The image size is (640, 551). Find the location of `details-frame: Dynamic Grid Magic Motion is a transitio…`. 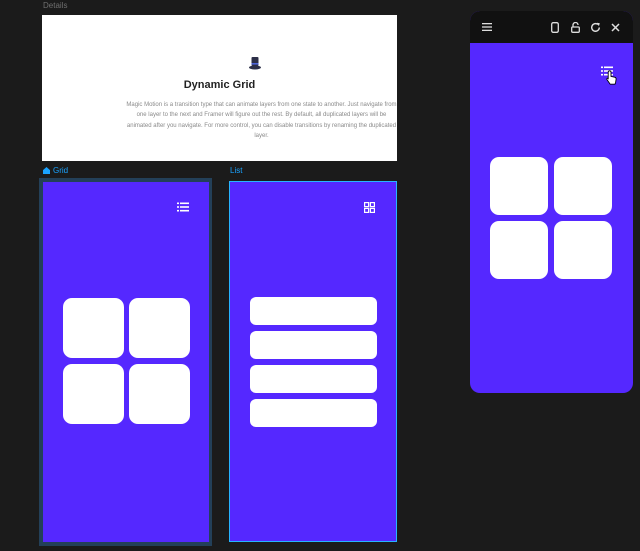

details-frame: Dynamic Grid Magic Motion is a transitio… is located at coordinates (219, 88).